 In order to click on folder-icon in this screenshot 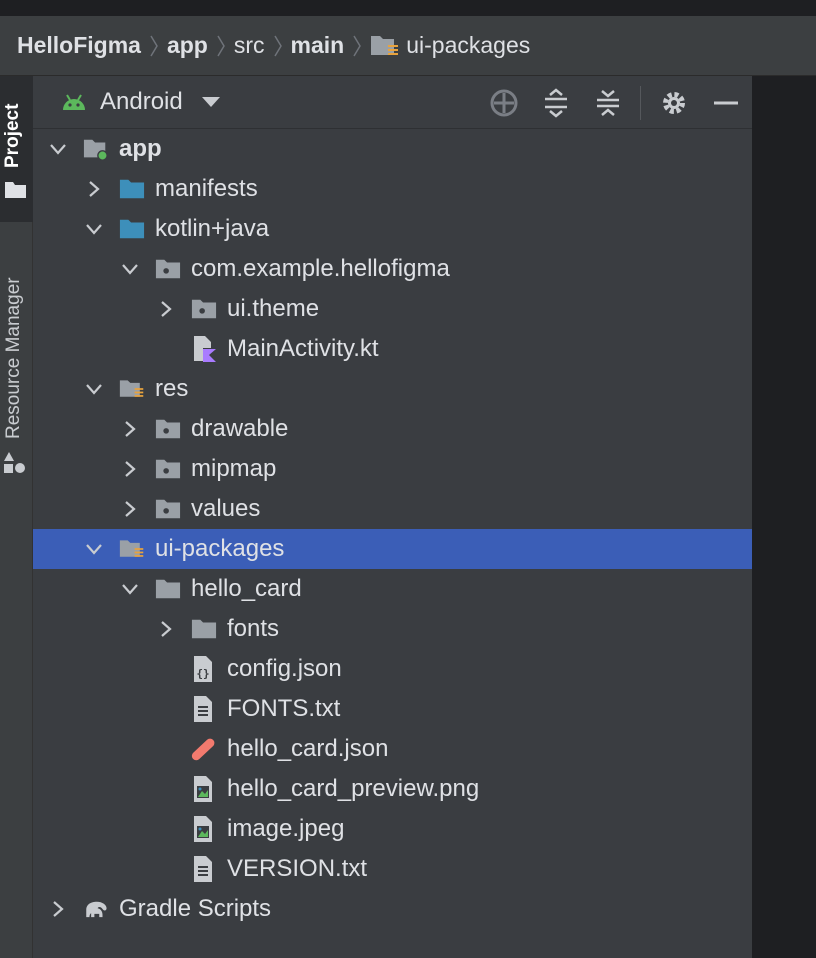, I will do `click(15, 190)`.